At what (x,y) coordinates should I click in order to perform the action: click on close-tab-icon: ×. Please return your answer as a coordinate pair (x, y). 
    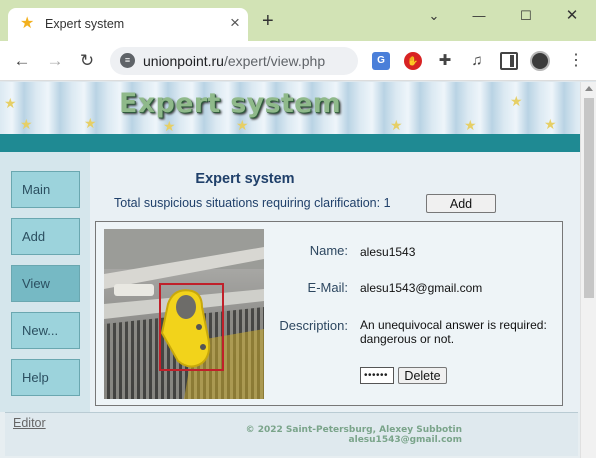
    Looking at the image, I should click on (235, 23).